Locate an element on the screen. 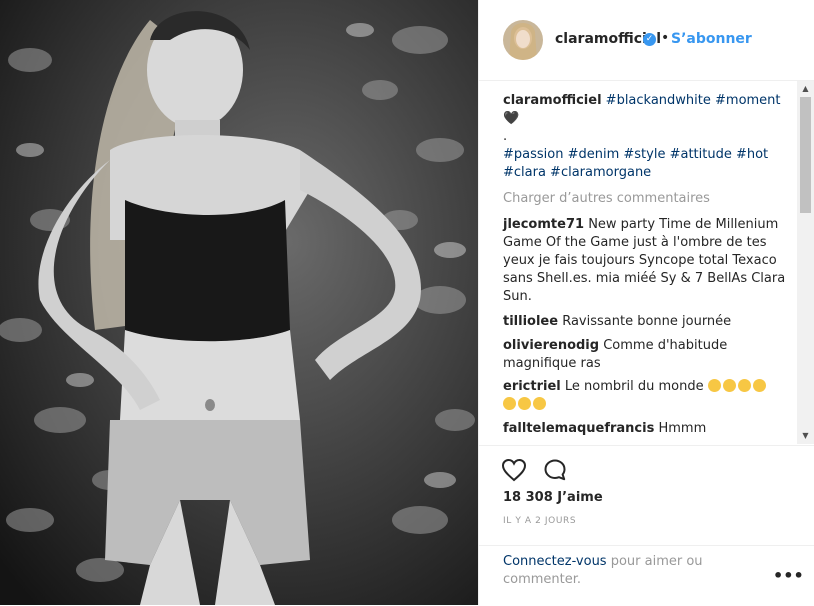 Image resolution: width=814 pixels, height=606 pixels. post-header: claramofficiel ✓ • S’abonner is located at coordinates (646, 40).